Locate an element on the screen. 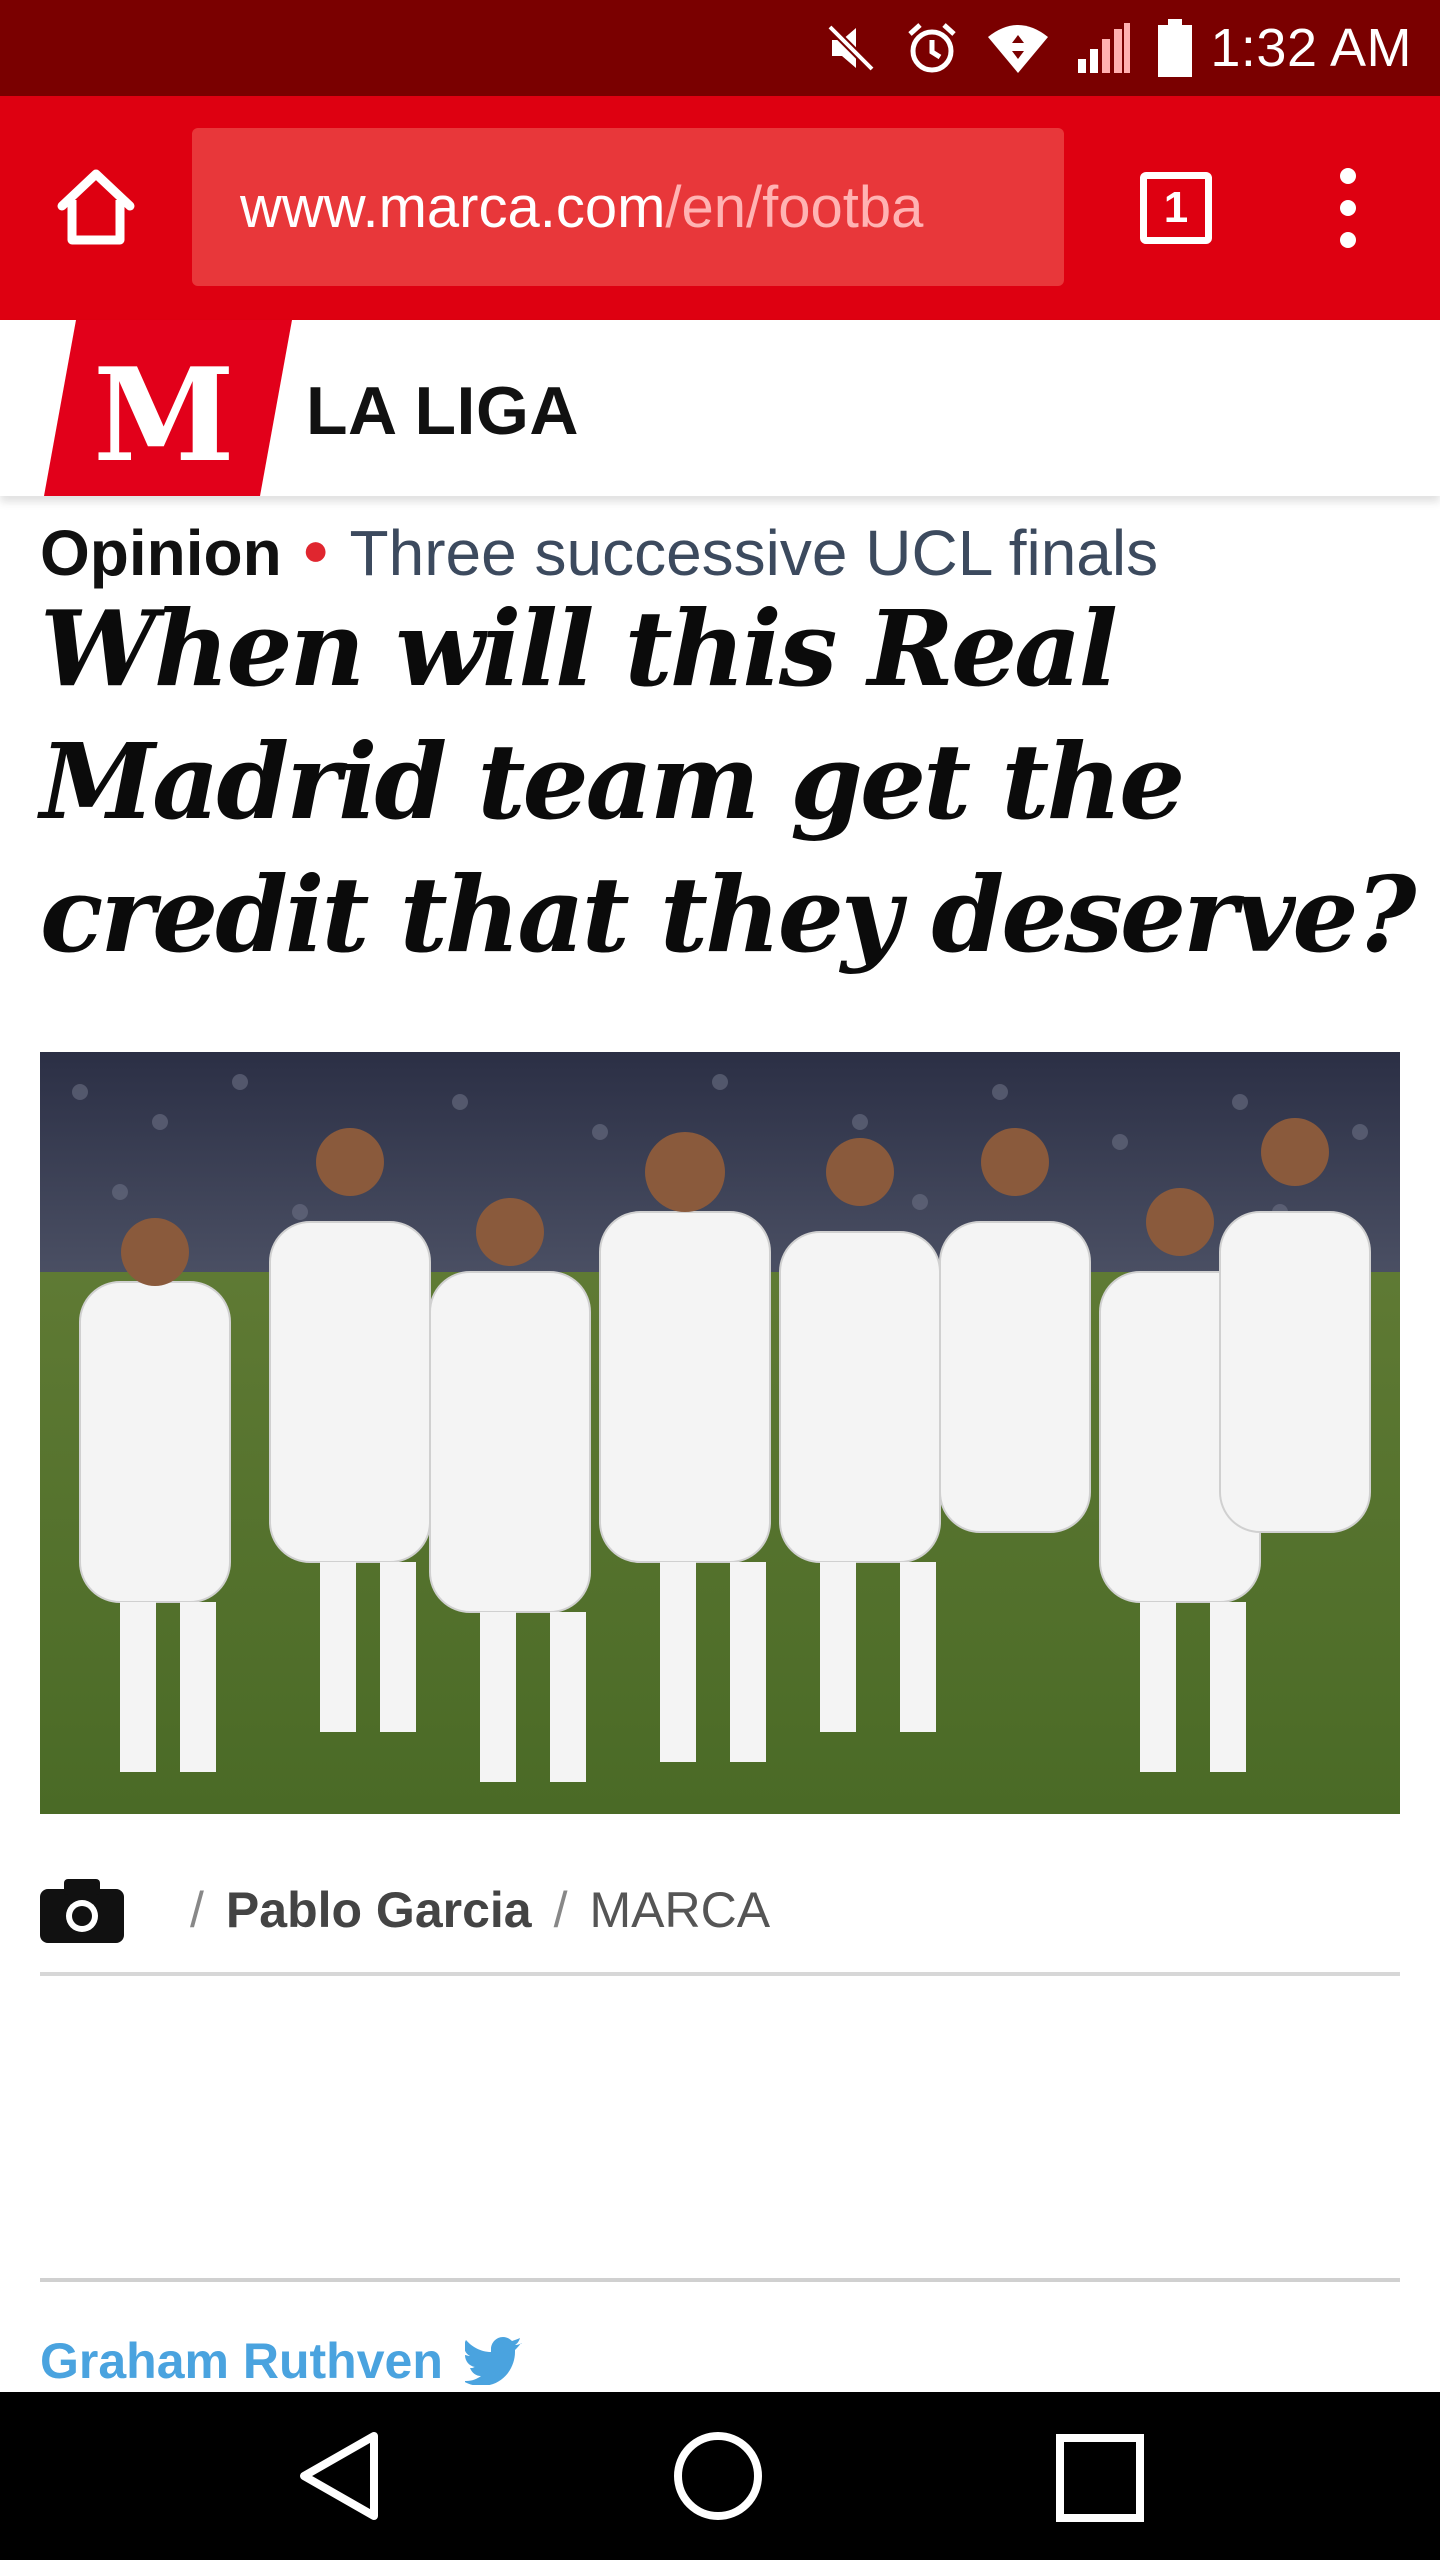 The height and width of the screenshot is (2560, 1440). alarm-icon is located at coordinates (932, 48).